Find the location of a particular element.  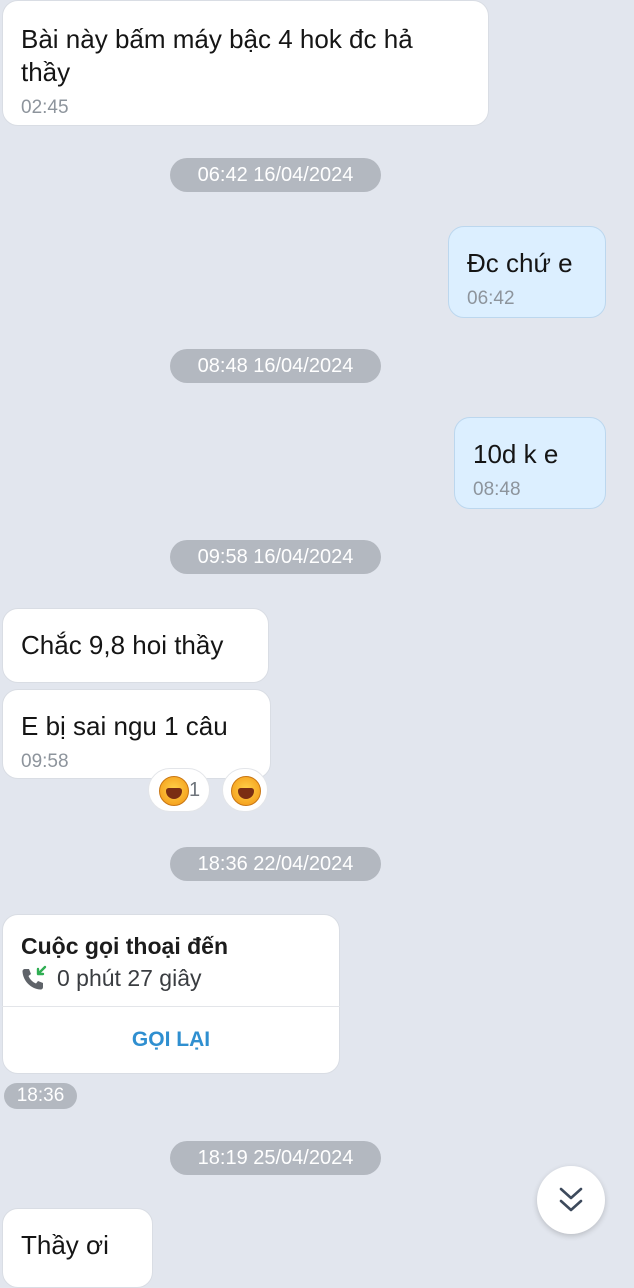

message-bubble-outgoing: Đc chứ e 06:42 is located at coordinates (527, 272).